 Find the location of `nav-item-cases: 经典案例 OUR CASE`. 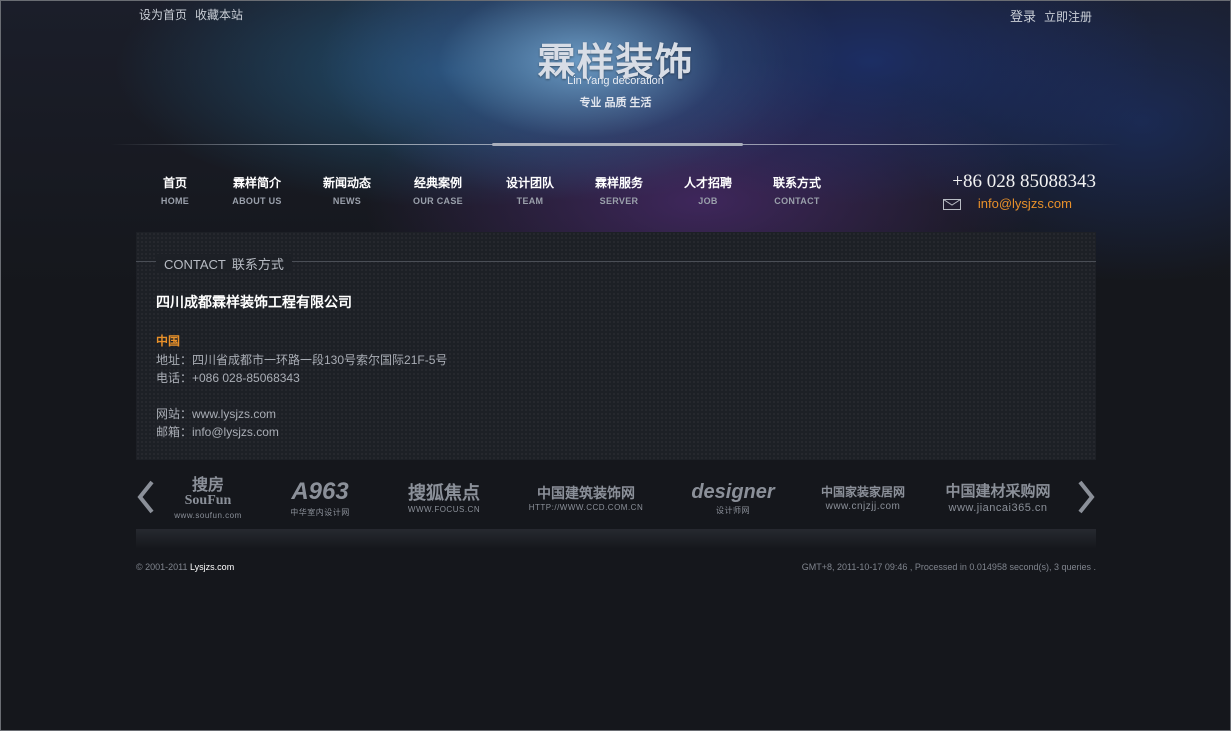

nav-item-cases: 经典案例 OUR CASE is located at coordinates (438, 190).